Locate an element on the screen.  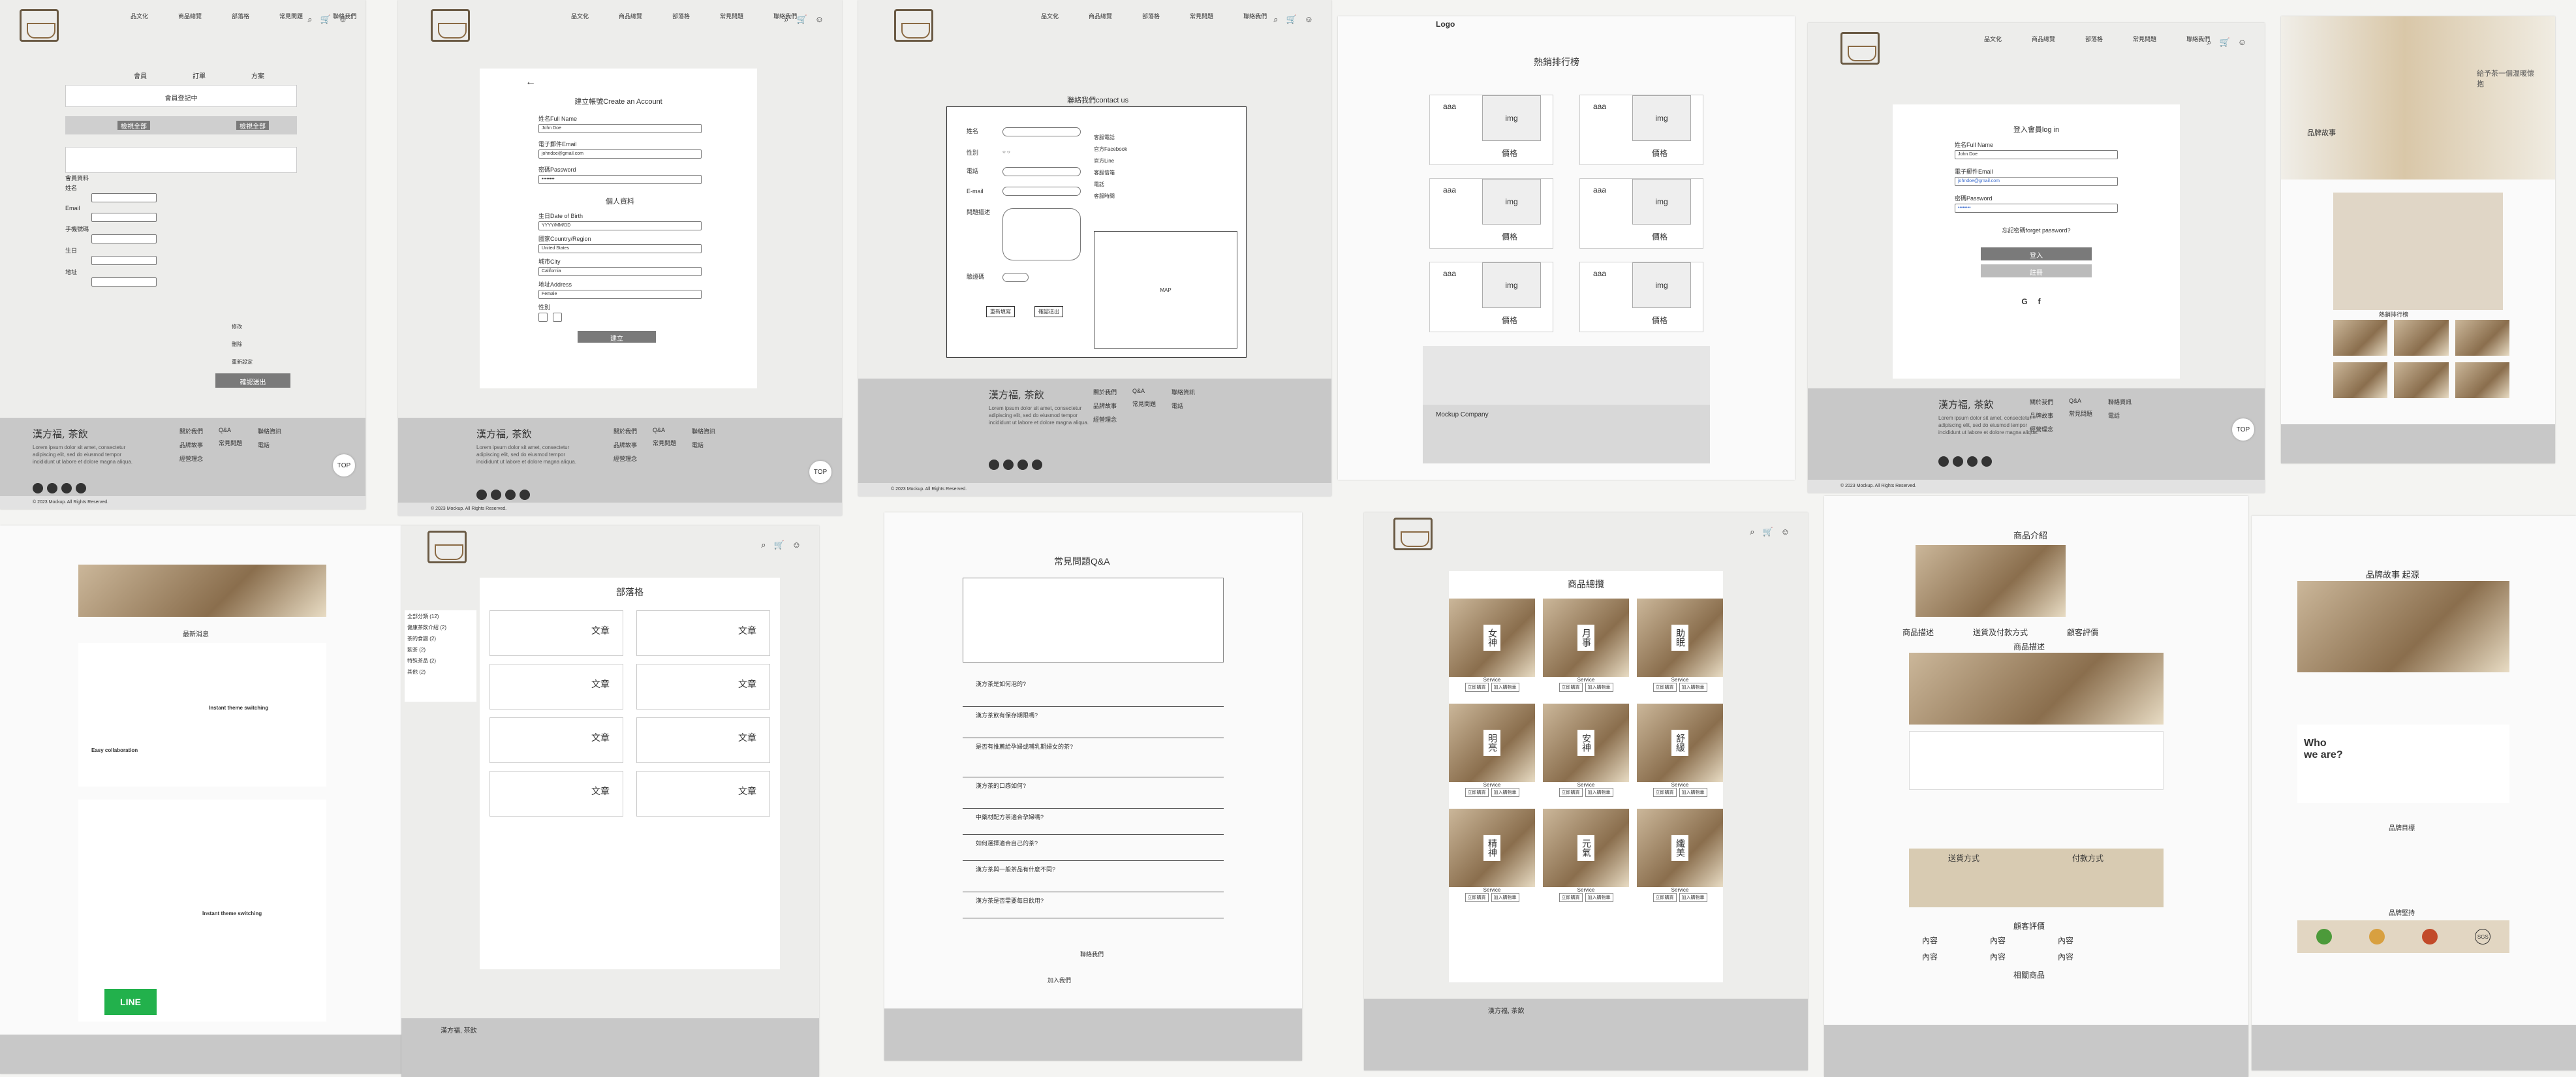
email-field is located at coordinates (1041, 191).